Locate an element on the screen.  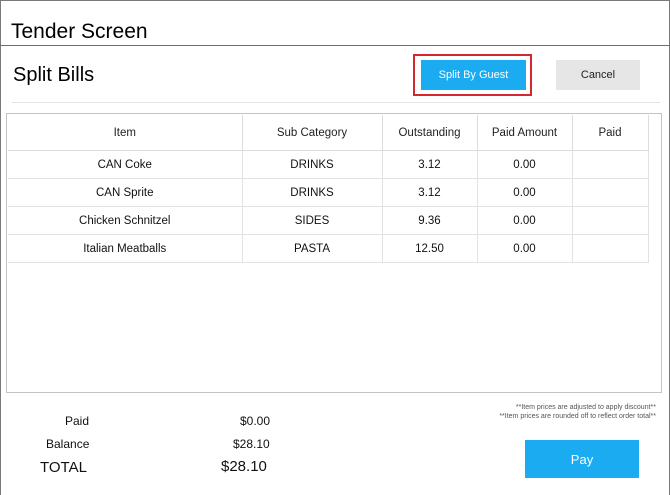
paid-label: Paid is located at coordinates (77, 421).